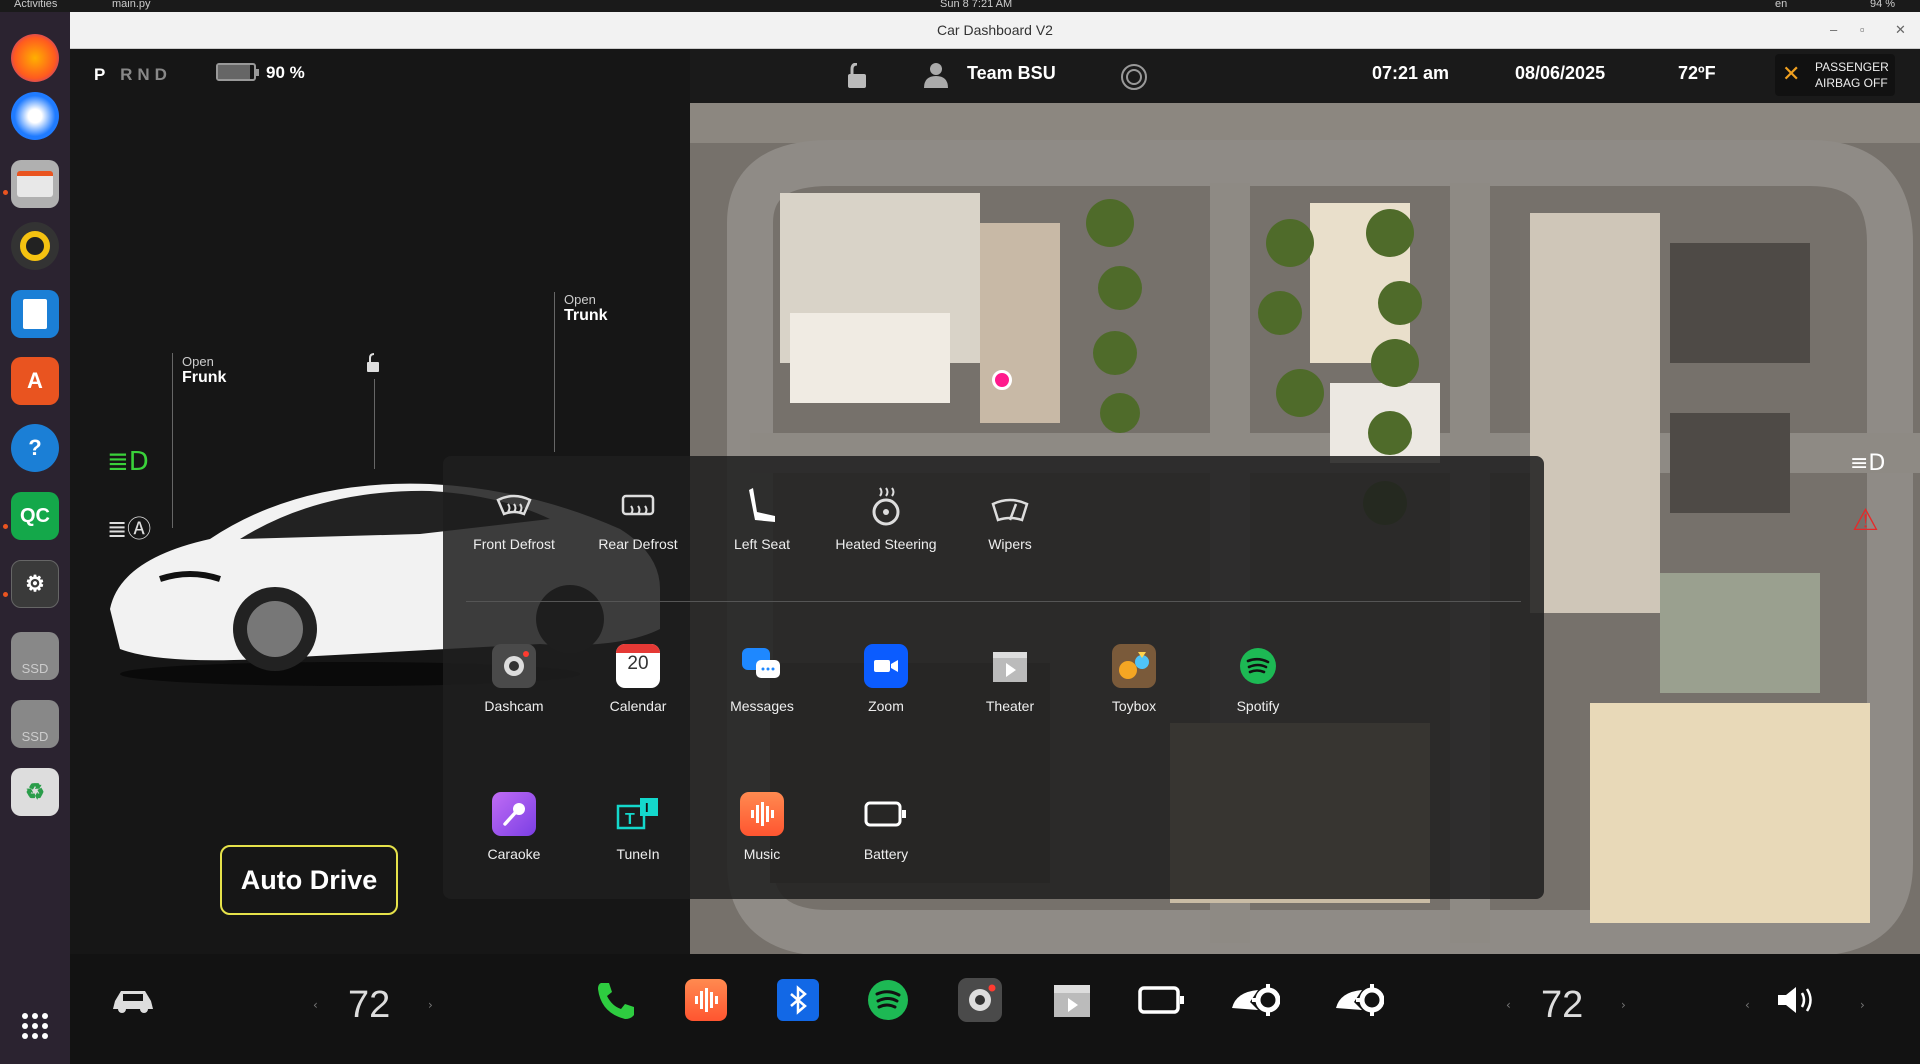 This screenshot has height=1064, width=1920. What do you see at coordinates (886, 827) in the screenshot?
I see `app-battery: Battery` at bounding box center [886, 827].